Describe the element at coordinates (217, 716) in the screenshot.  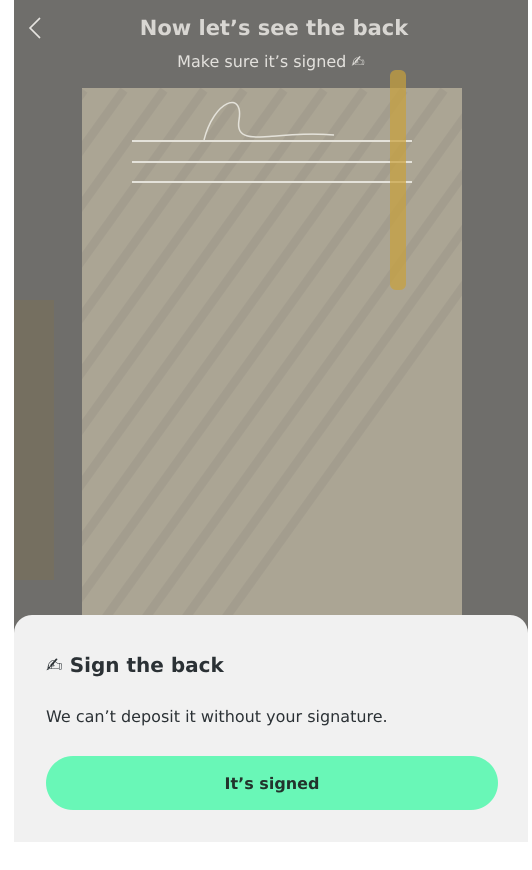
I see `sheet-message: We can’t deposit it without your signature.` at that location.